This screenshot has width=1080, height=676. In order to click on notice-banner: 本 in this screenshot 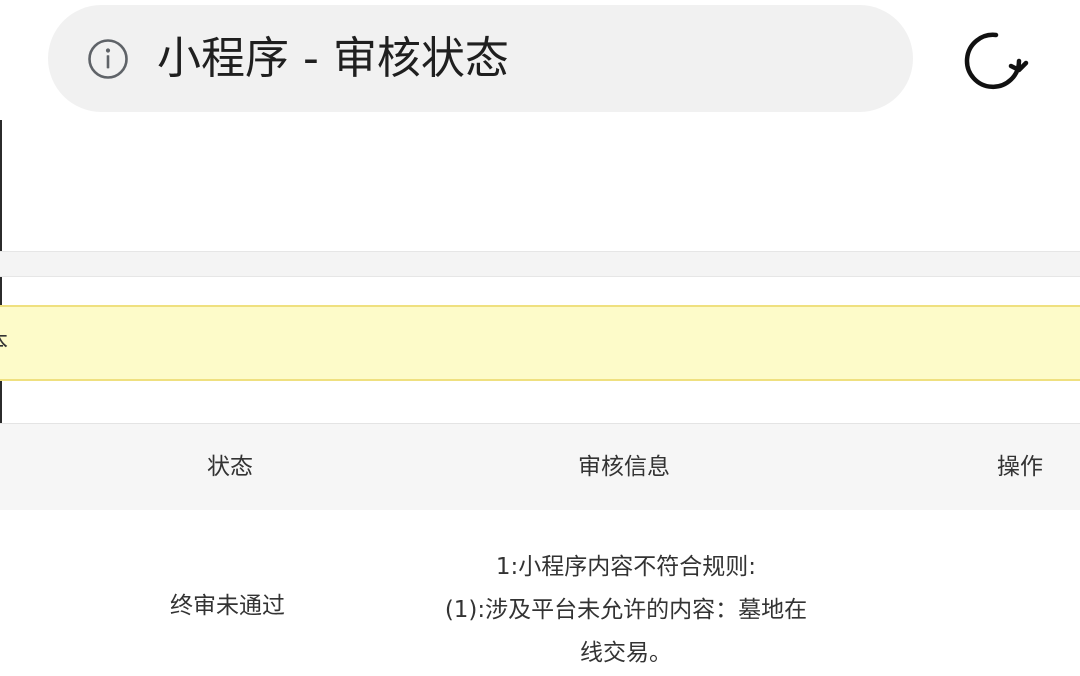, I will do `click(540, 343)`.